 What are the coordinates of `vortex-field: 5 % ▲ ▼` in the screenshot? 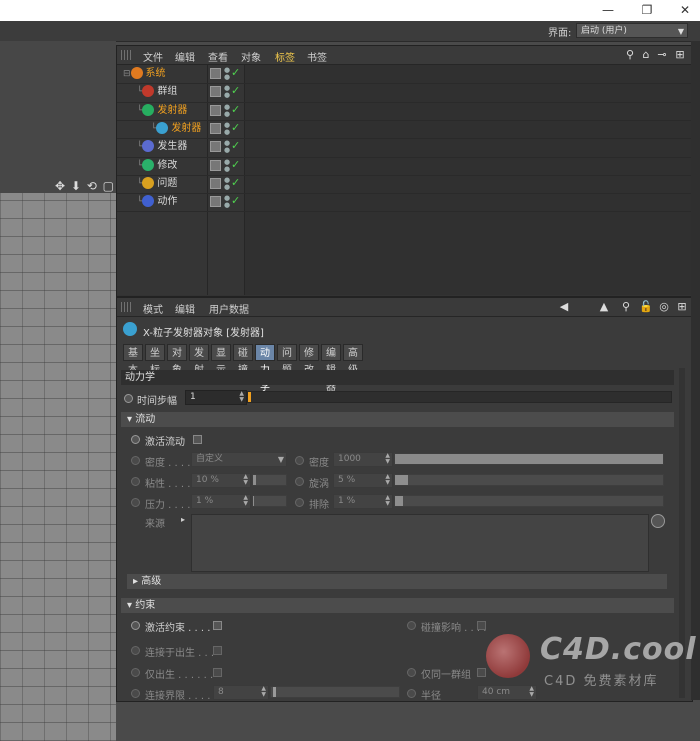 It's located at (363, 480).